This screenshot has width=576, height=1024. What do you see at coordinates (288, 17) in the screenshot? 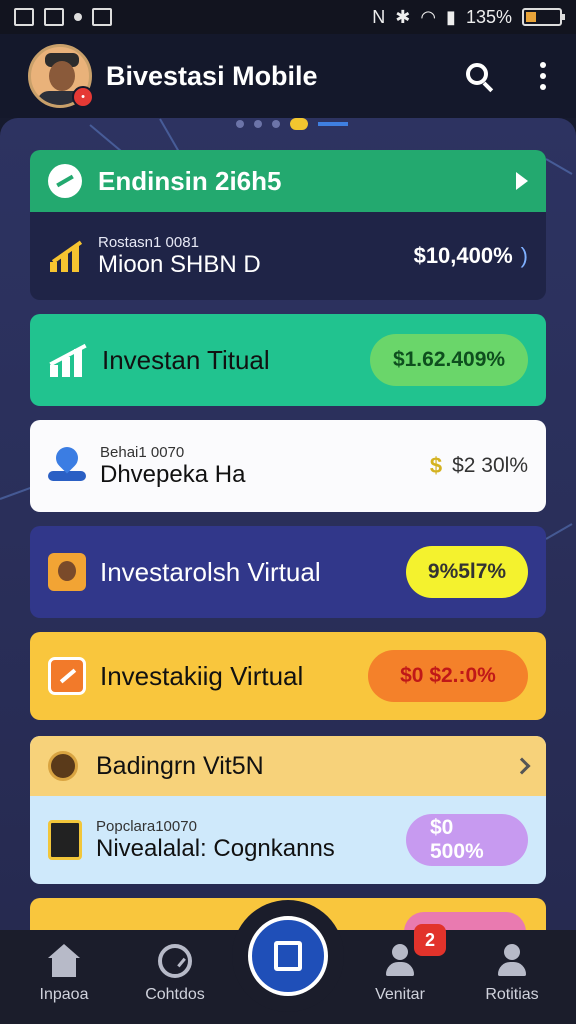
I see `status-bar: N ✱ ◠ ▮ 135%` at bounding box center [288, 17].